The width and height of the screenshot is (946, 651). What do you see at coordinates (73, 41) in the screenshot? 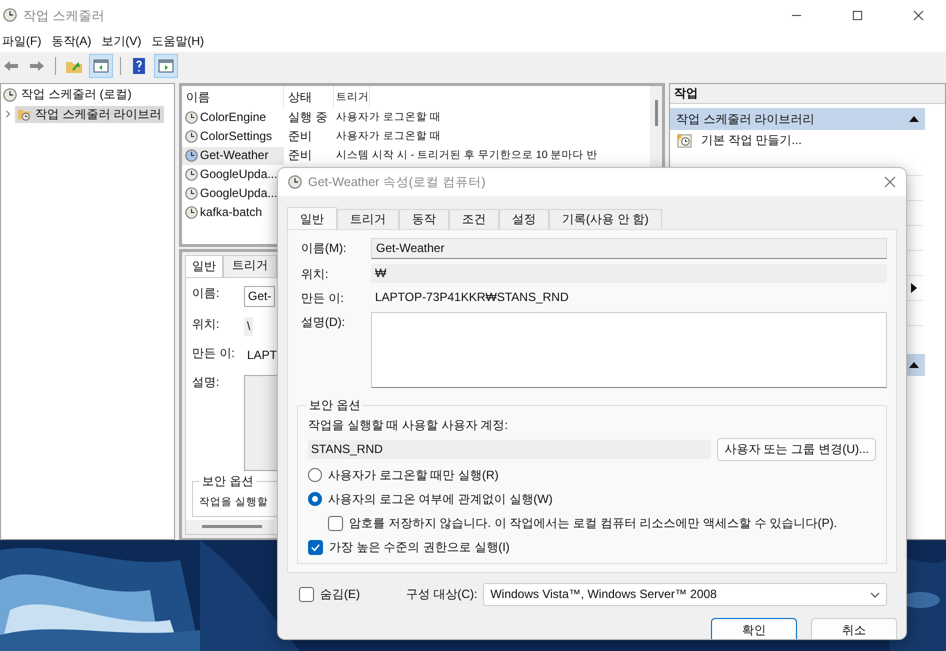
I see `menu-item: 동작(A)` at bounding box center [73, 41].